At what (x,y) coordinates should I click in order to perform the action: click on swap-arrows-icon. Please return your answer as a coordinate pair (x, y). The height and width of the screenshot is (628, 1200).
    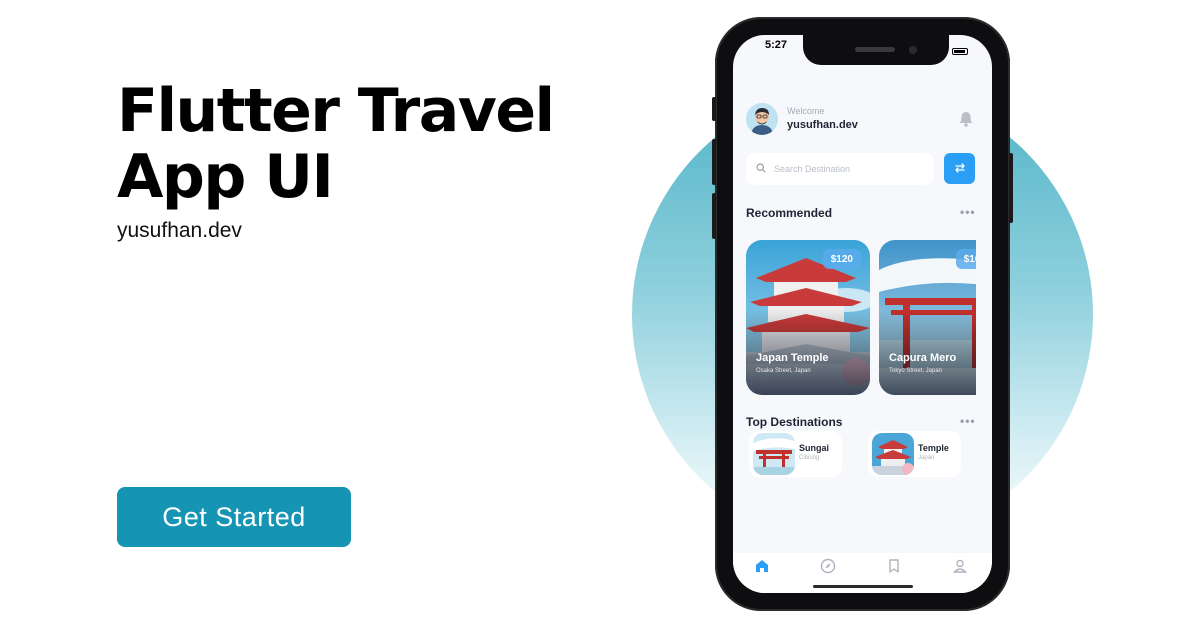
    Looking at the image, I should click on (960, 169).